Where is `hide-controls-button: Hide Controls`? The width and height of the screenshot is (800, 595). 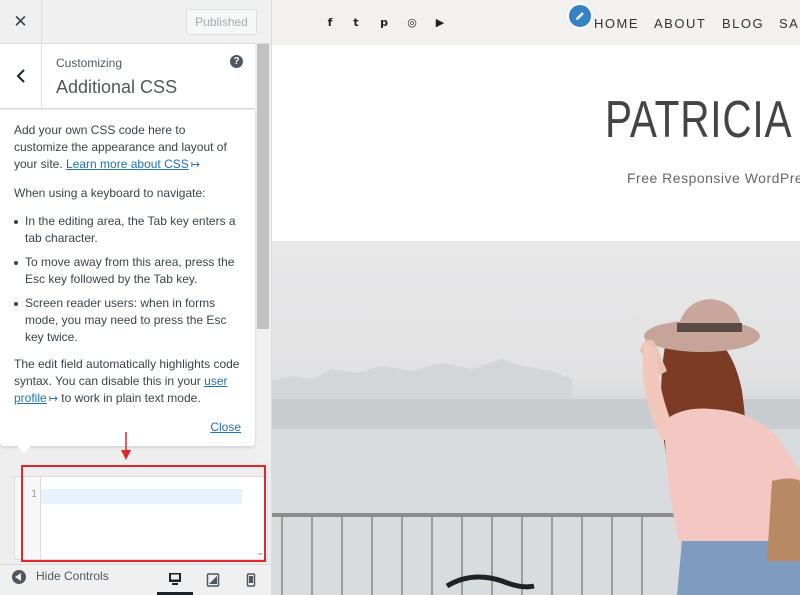
hide-controls-button: Hide Controls is located at coordinates (72, 576).